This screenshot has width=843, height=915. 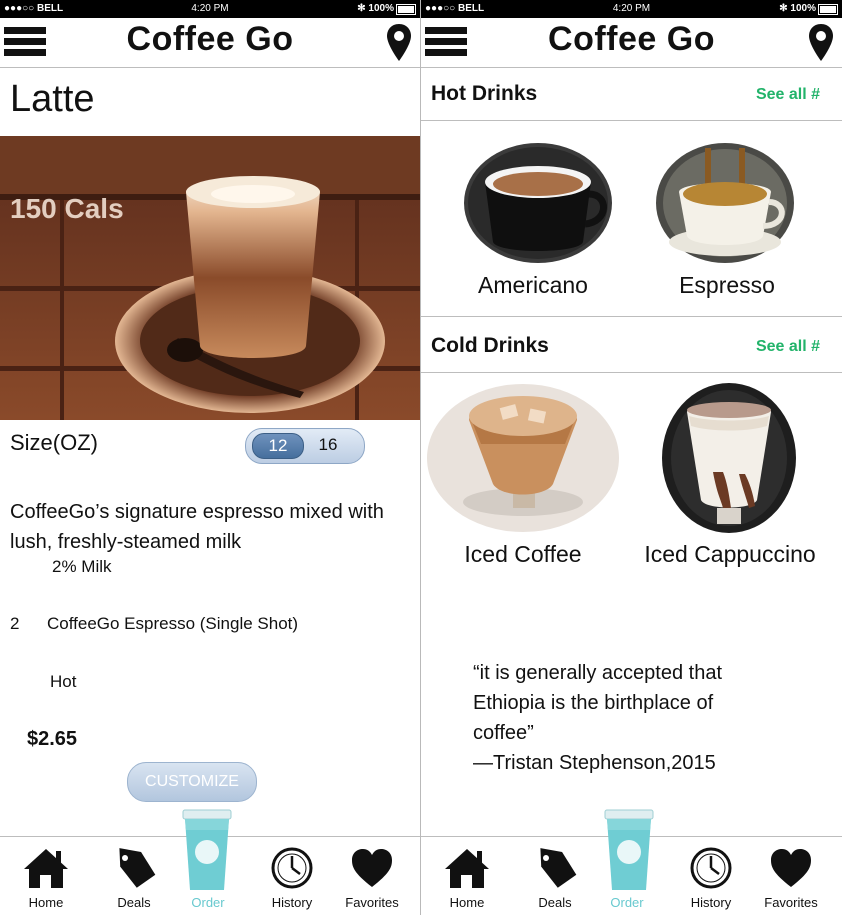 What do you see at coordinates (328, 445) in the screenshot?
I see `size-option-16: 16` at bounding box center [328, 445].